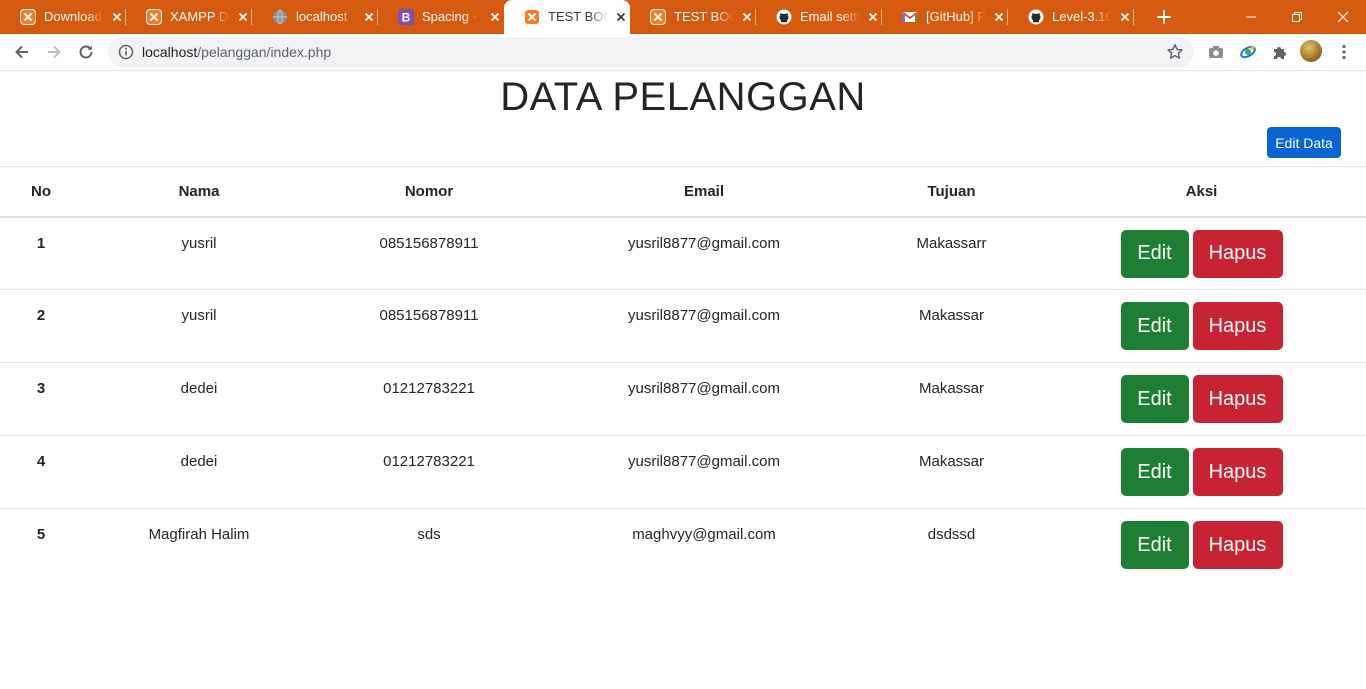  I want to click on reload-button, so click(86, 52).